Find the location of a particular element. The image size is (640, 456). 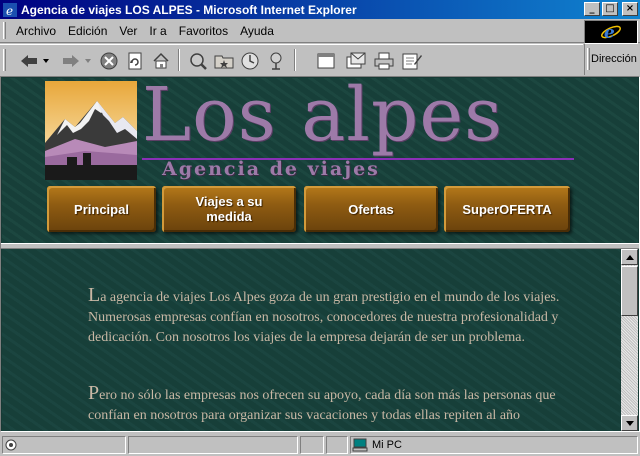

favorites-button is located at coordinates (224, 61).